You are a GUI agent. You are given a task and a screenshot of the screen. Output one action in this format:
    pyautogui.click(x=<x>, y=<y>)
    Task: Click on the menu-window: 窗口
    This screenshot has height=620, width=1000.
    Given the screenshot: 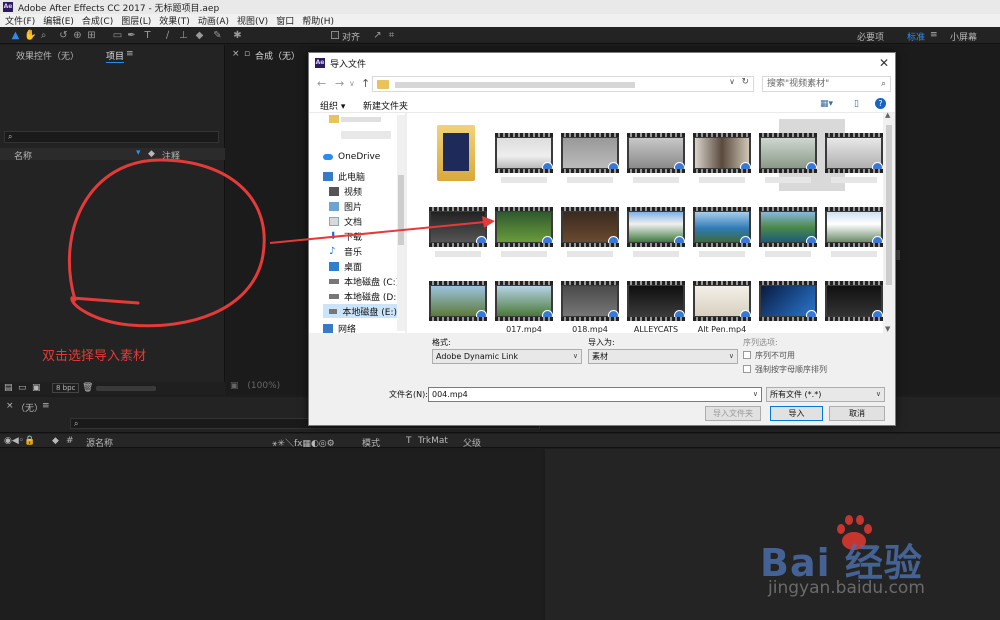 What is the action you would take?
    pyautogui.click(x=285, y=20)
    